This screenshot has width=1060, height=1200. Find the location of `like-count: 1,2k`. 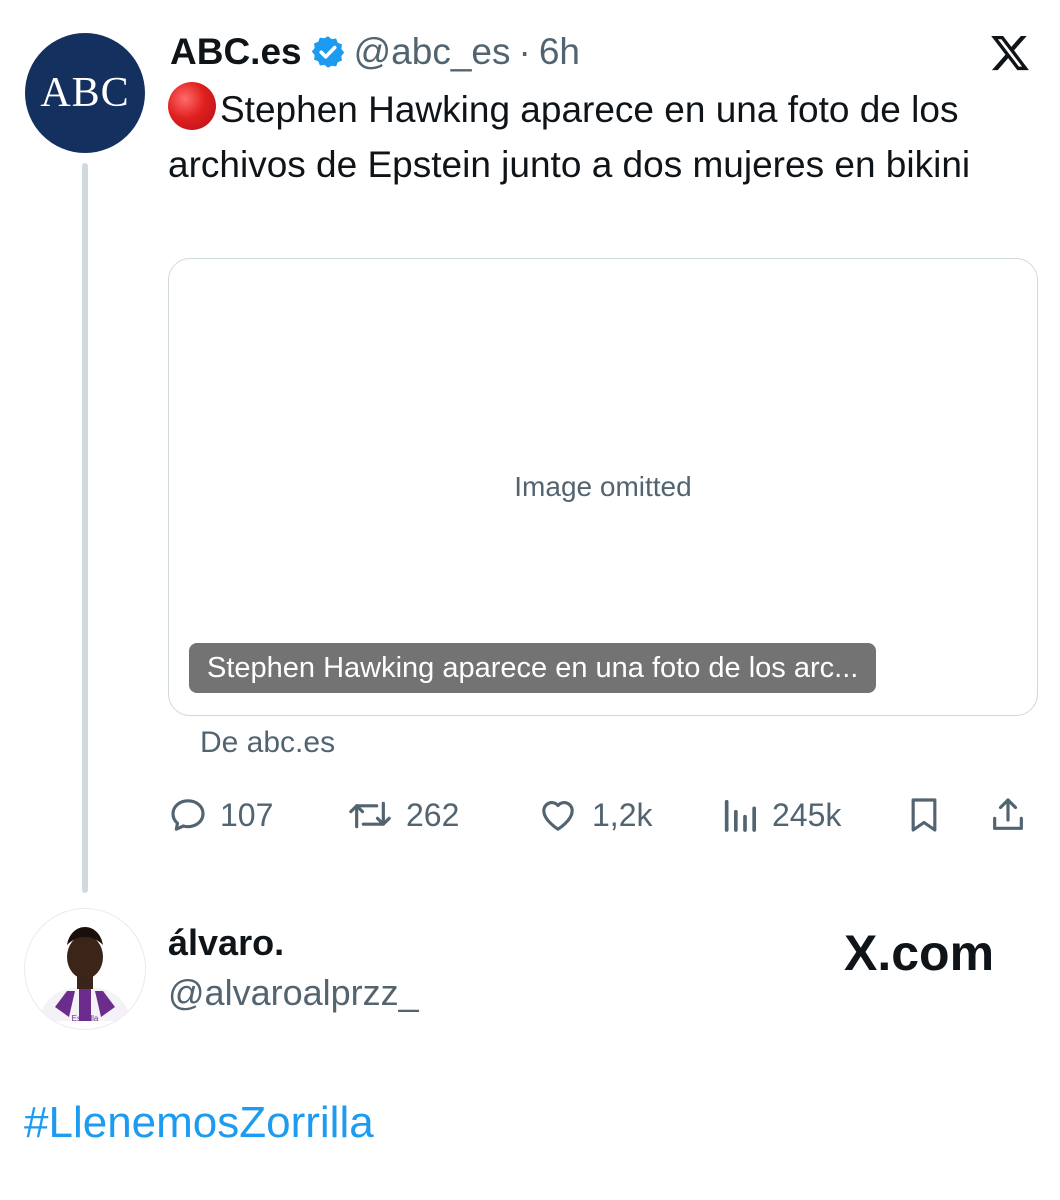

like-count: 1,2k is located at coordinates (622, 814).